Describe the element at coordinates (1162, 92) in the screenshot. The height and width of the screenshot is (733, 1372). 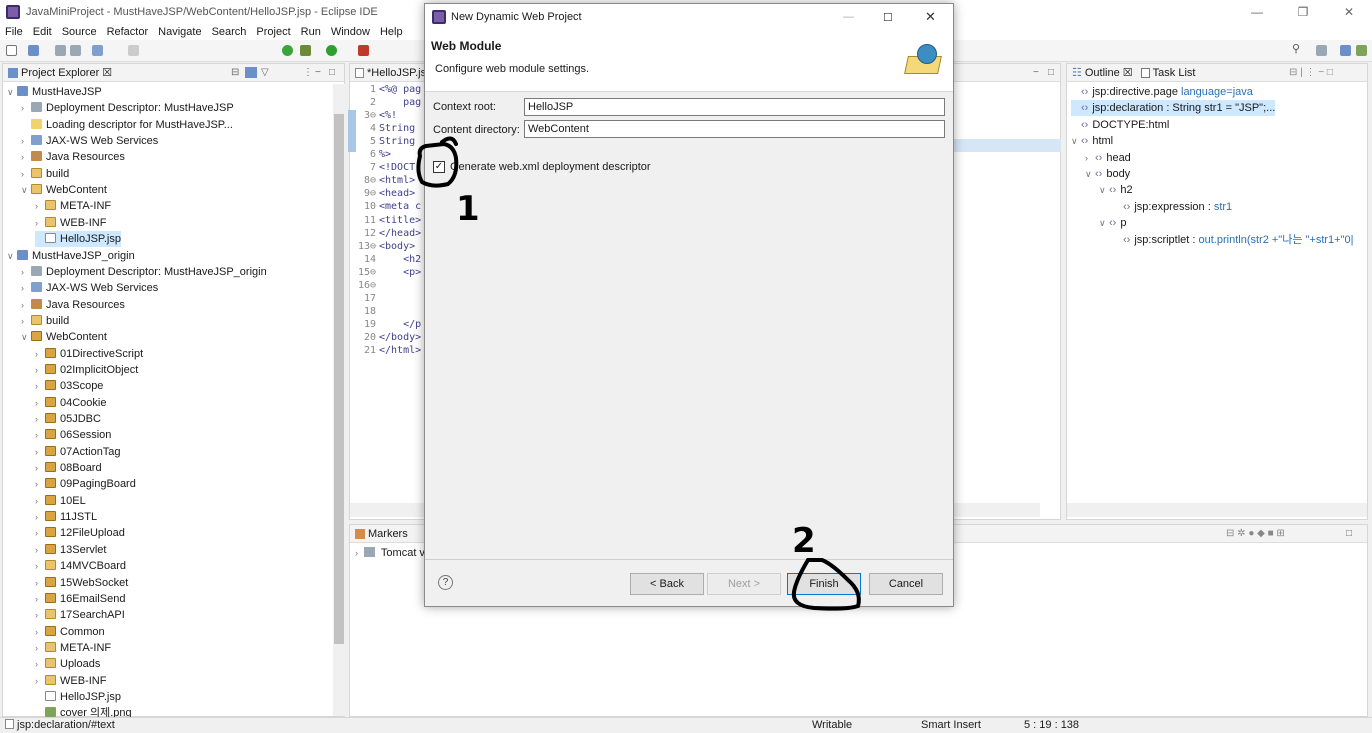
I see `outline-item: ‹› jsp:directive.page language=java` at that location.